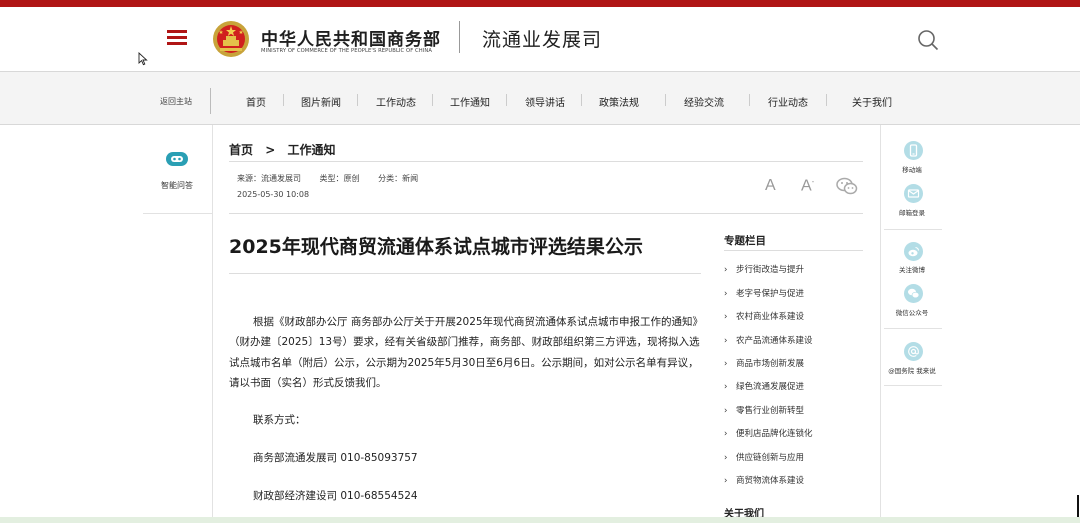 The image size is (1080, 523). Describe the element at coordinates (770, 270) in the screenshot. I see `topic-label: 步行街改造与提升` at that location.